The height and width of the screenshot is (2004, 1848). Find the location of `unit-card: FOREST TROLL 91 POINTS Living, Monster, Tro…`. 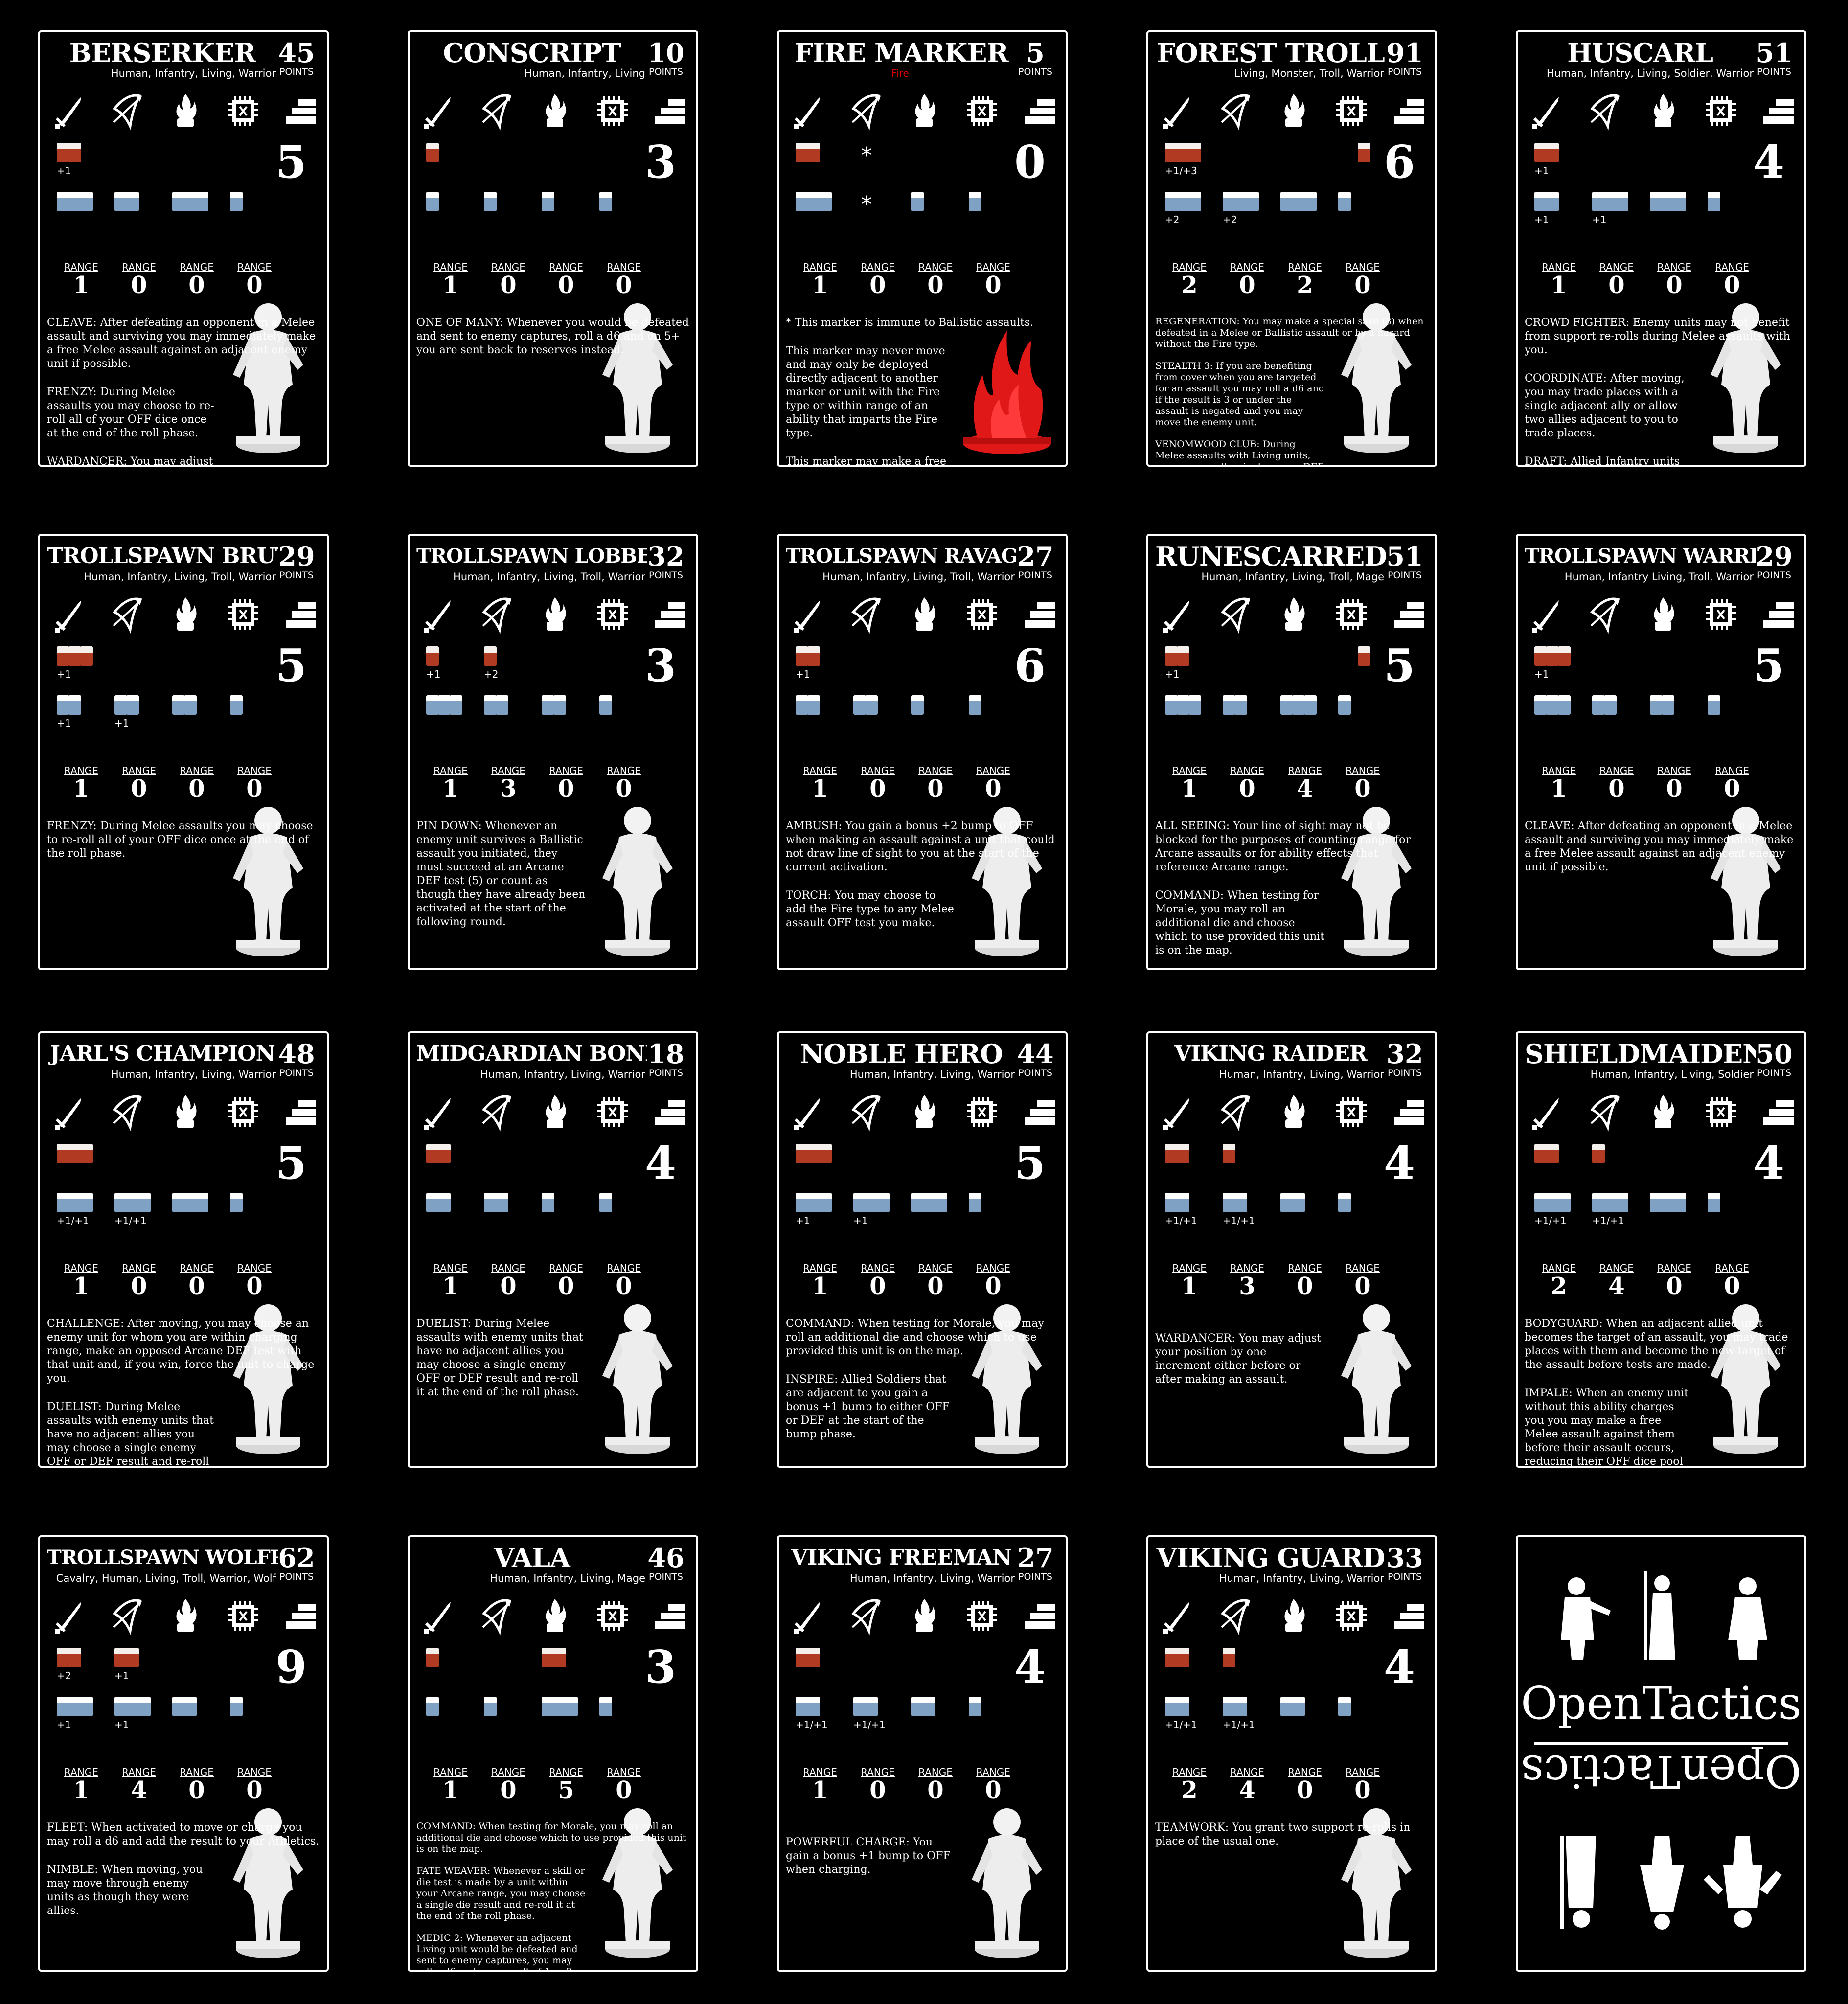

unit-card: FOREST TROLL 91 POINTS Living, Monster, Tro… is located at coordinates (1292, 248).